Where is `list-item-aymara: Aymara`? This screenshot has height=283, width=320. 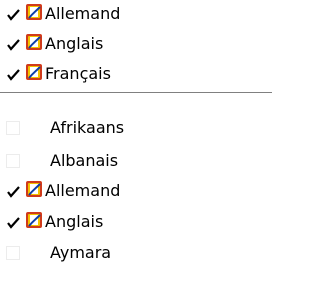 list-item-aymara: Aymara is located at coordinates (136, 253).